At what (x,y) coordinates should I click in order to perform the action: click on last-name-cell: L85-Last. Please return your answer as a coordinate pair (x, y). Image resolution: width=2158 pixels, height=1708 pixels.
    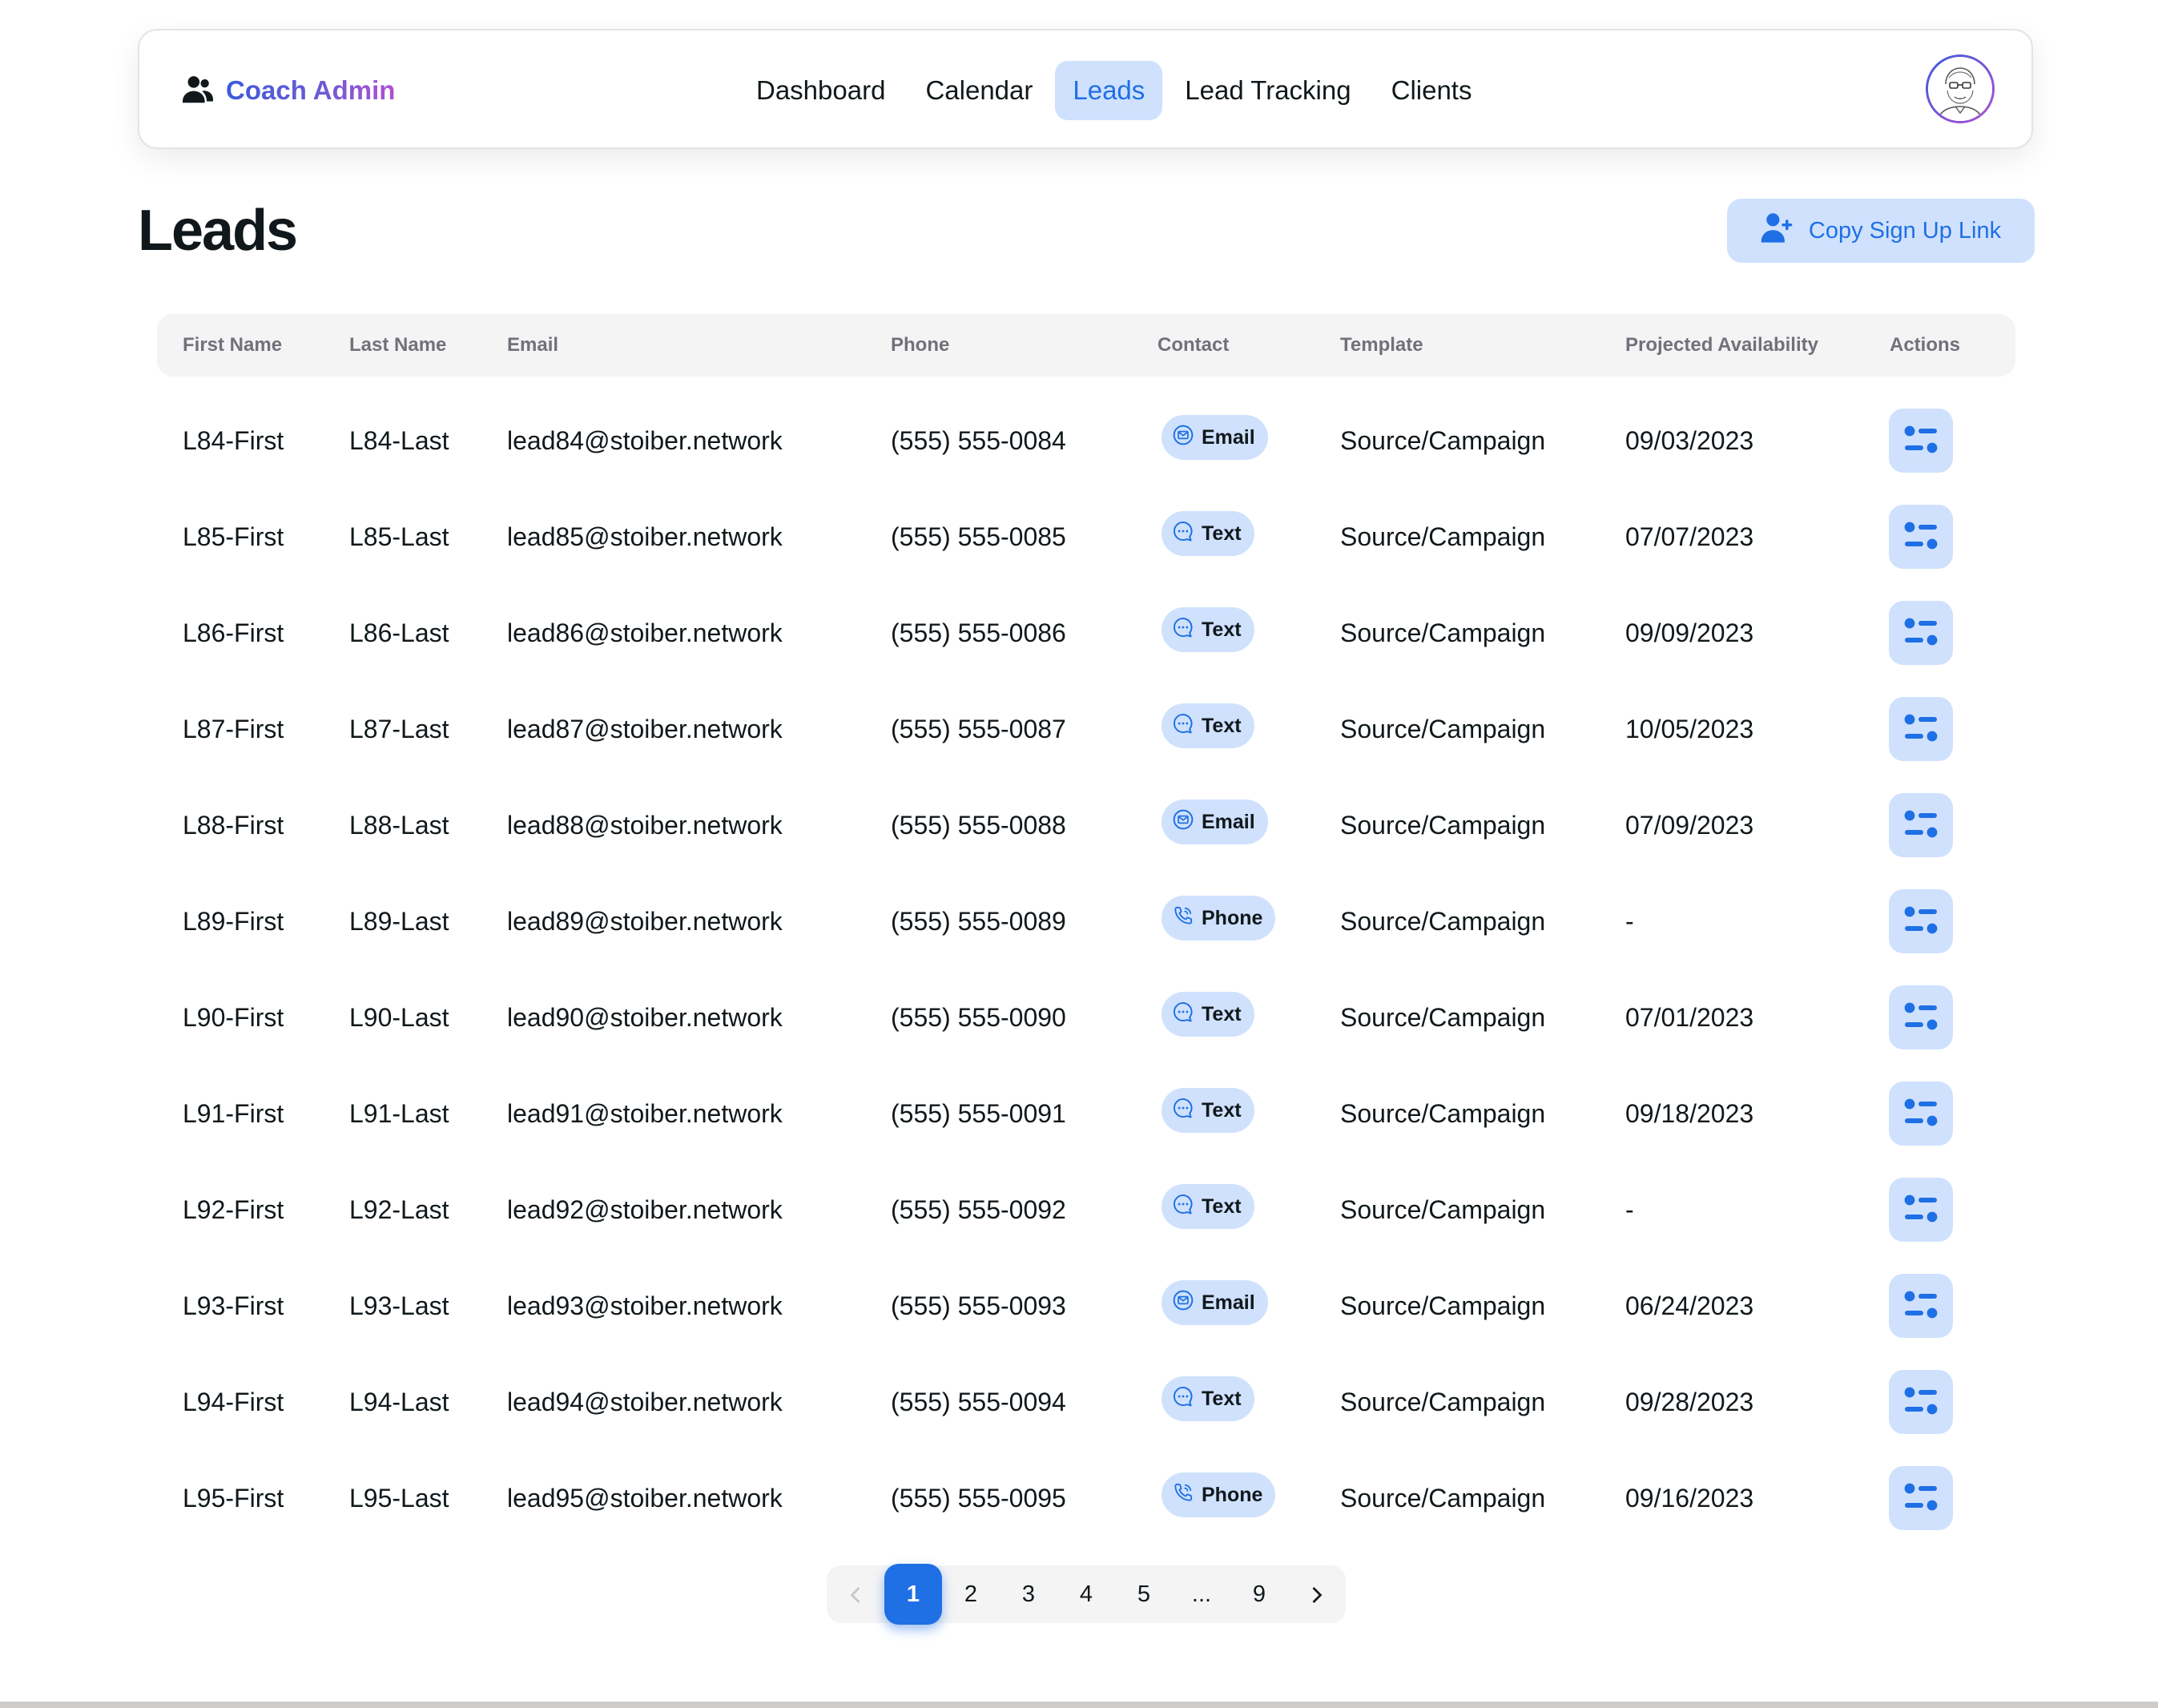
    Looking at the image, I should click on (399, 537).